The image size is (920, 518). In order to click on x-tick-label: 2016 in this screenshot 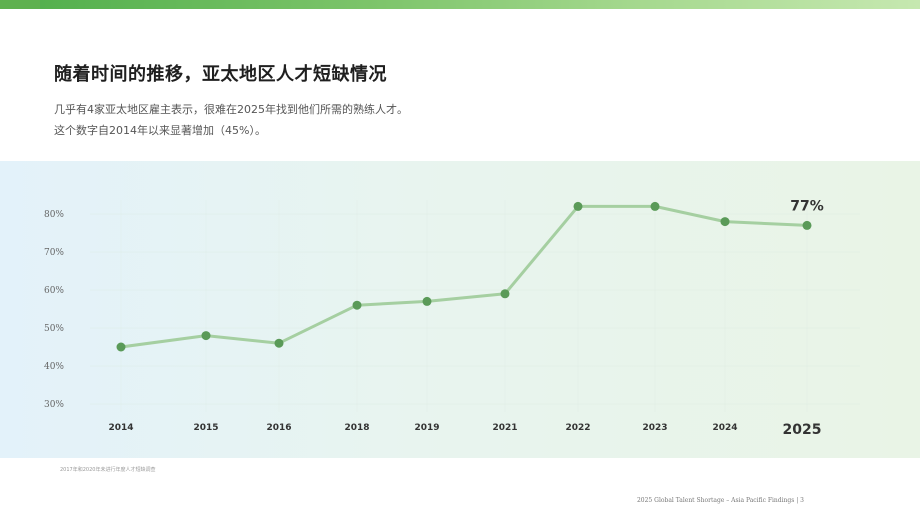, I will do `click(278, 428)`.